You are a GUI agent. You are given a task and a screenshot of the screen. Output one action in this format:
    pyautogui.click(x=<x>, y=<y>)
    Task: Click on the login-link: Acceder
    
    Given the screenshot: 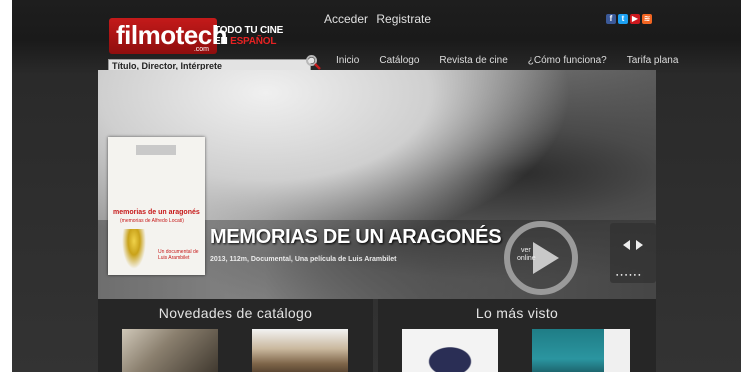 What is the action you would take?
    pyautogui.click(x=346, y=19)
    